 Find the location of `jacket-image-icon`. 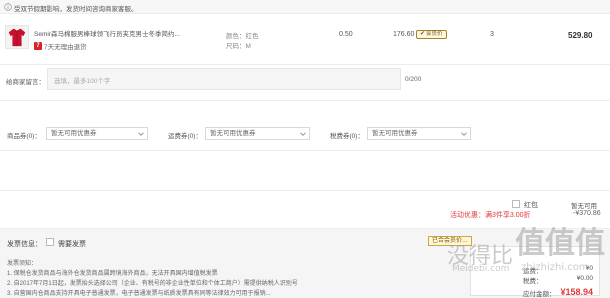

jacket-image-icon is located at coordinates (17, 37).